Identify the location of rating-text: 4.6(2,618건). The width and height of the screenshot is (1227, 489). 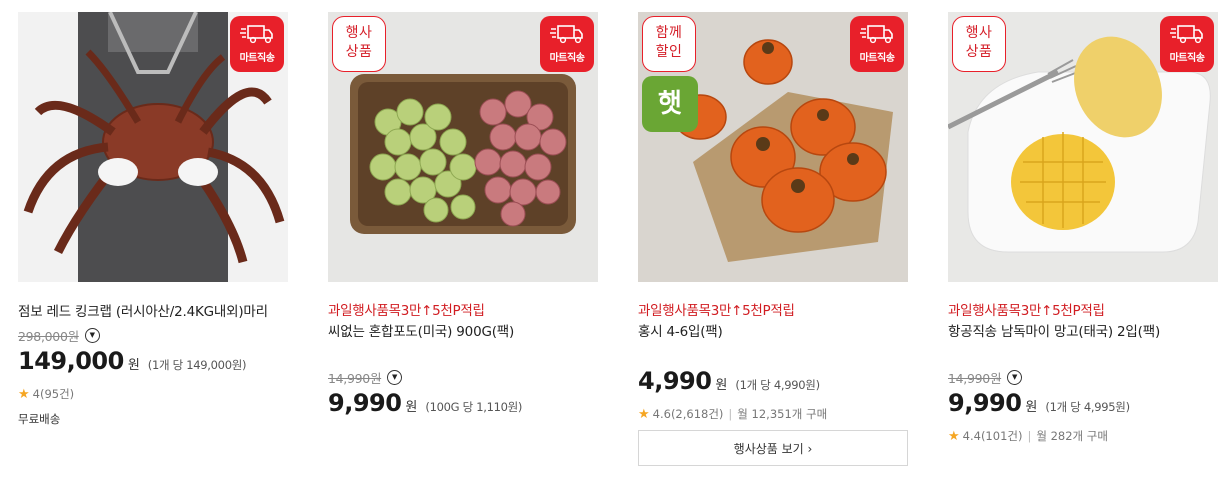
(688, 414).